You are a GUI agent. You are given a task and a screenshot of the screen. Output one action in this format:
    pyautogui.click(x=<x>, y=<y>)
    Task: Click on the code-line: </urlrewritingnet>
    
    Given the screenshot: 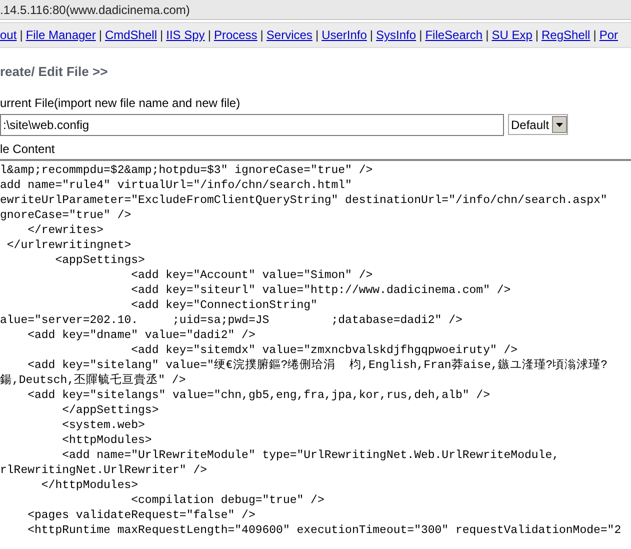 What is the action you would take?
    pyautogui.click(x=69, y=245)
    